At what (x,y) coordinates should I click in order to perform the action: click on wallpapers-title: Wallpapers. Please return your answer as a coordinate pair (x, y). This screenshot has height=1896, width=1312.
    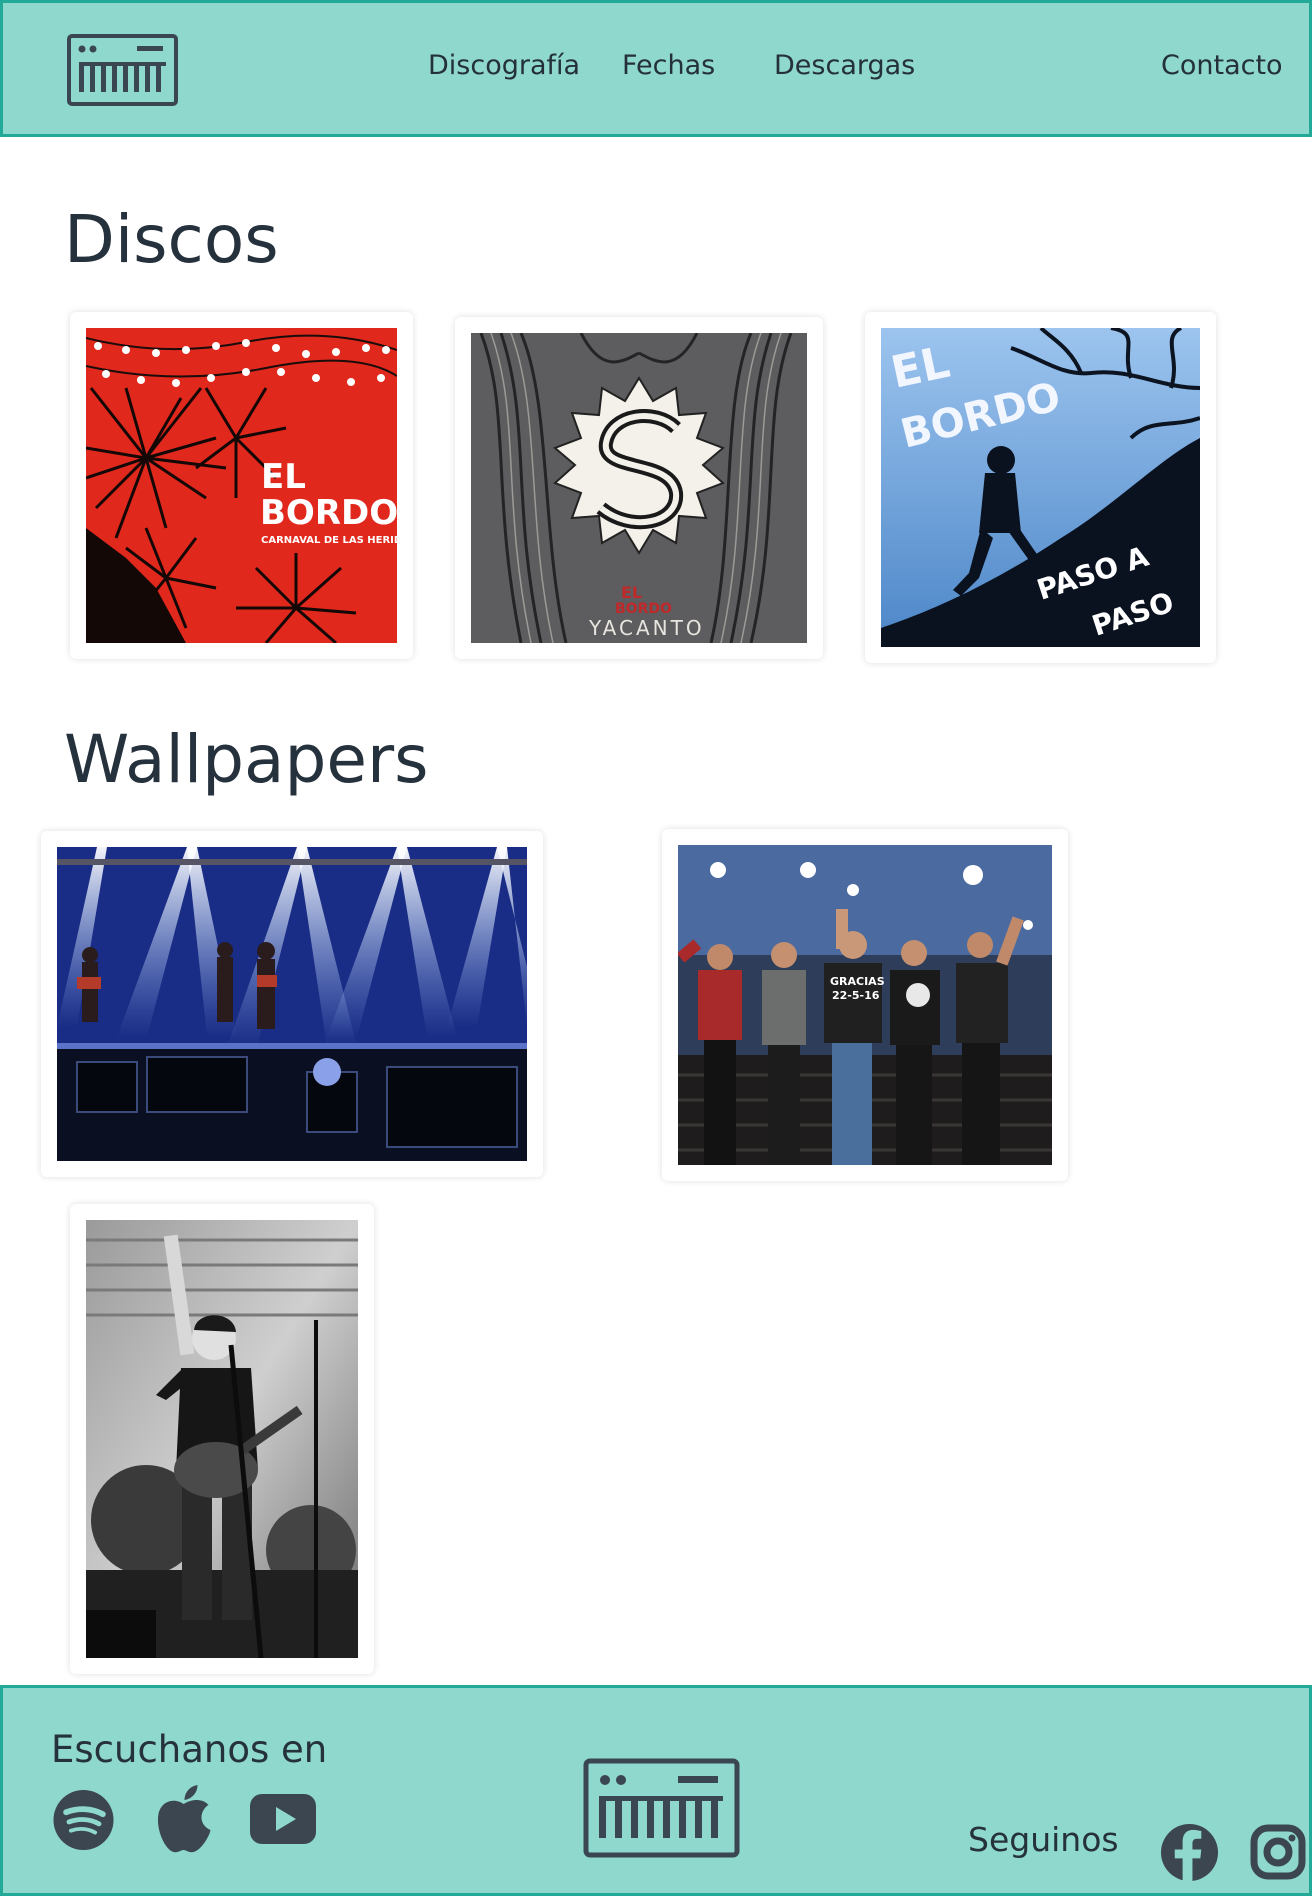
    Looking at the image, I should click on (246, 759).